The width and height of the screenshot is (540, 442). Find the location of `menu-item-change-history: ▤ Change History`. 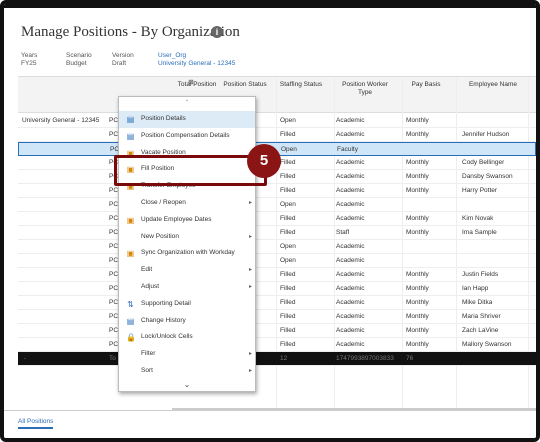

menu-item-change-history: ▤ Change History is located at coordinates (187, 321).